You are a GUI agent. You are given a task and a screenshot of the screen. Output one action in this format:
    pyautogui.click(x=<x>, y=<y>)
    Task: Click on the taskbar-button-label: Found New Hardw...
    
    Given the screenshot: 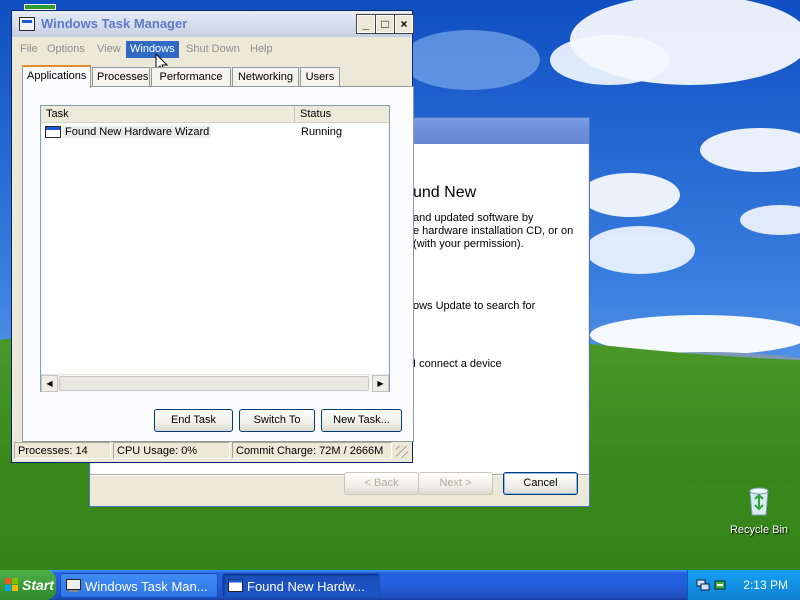 What is the action you would take?
    pyautogui.click(x=306, y=586)
    